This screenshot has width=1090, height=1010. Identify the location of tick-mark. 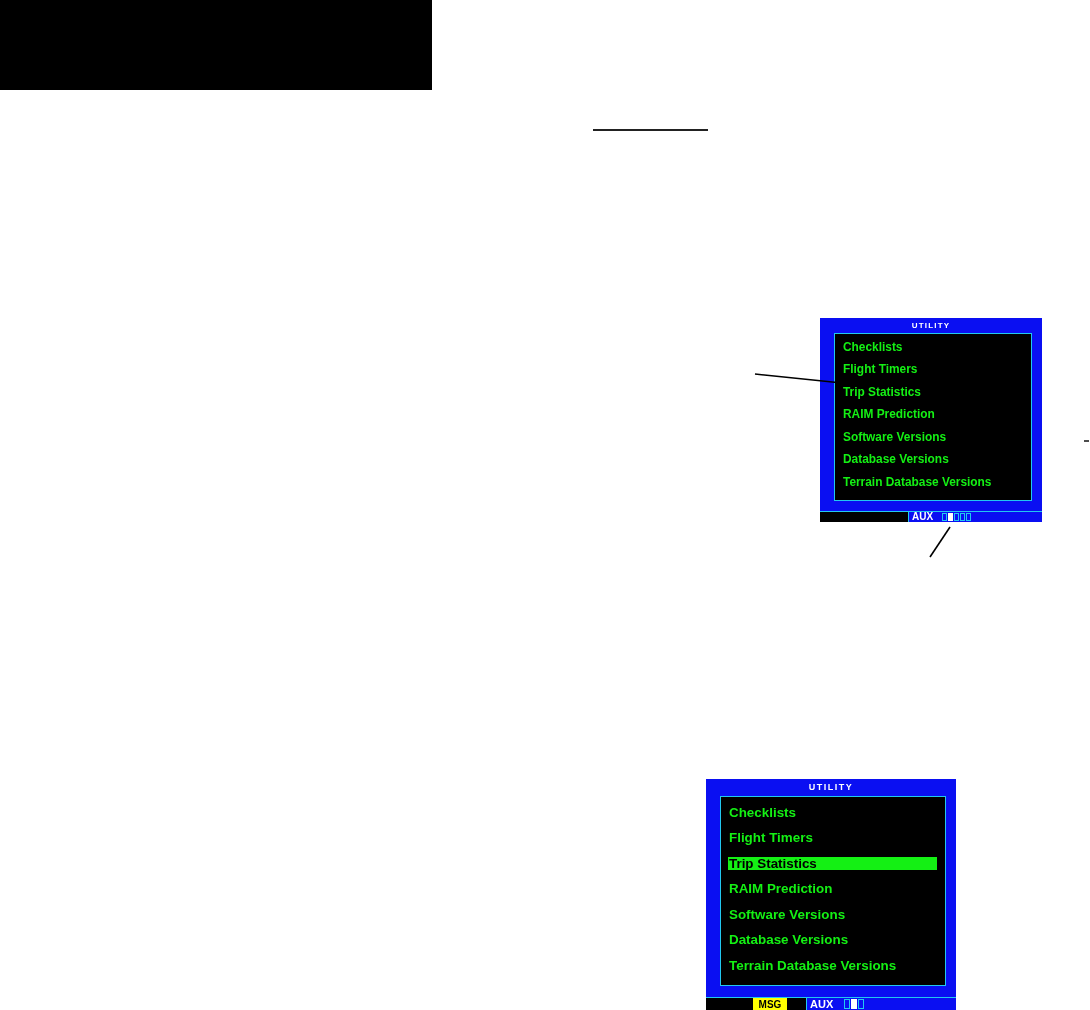
(1086, 441).